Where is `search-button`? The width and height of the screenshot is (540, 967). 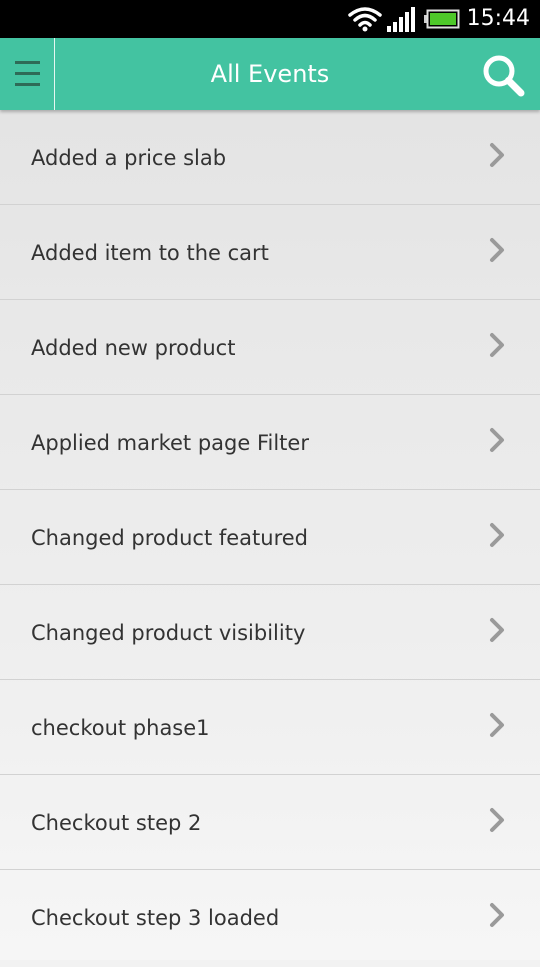
search-button is located at coordinates (503, 75).